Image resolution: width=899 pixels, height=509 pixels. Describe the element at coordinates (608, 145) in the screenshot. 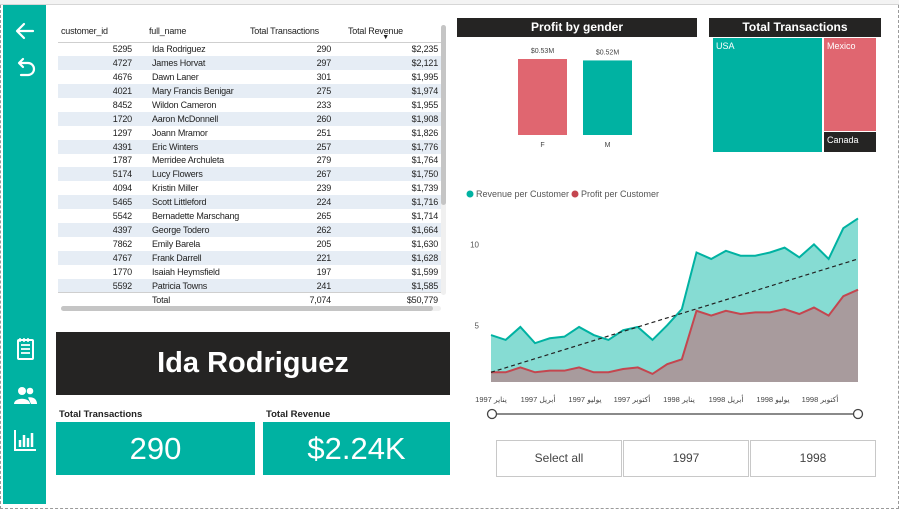

I see `x-tick-label: M` at that location.